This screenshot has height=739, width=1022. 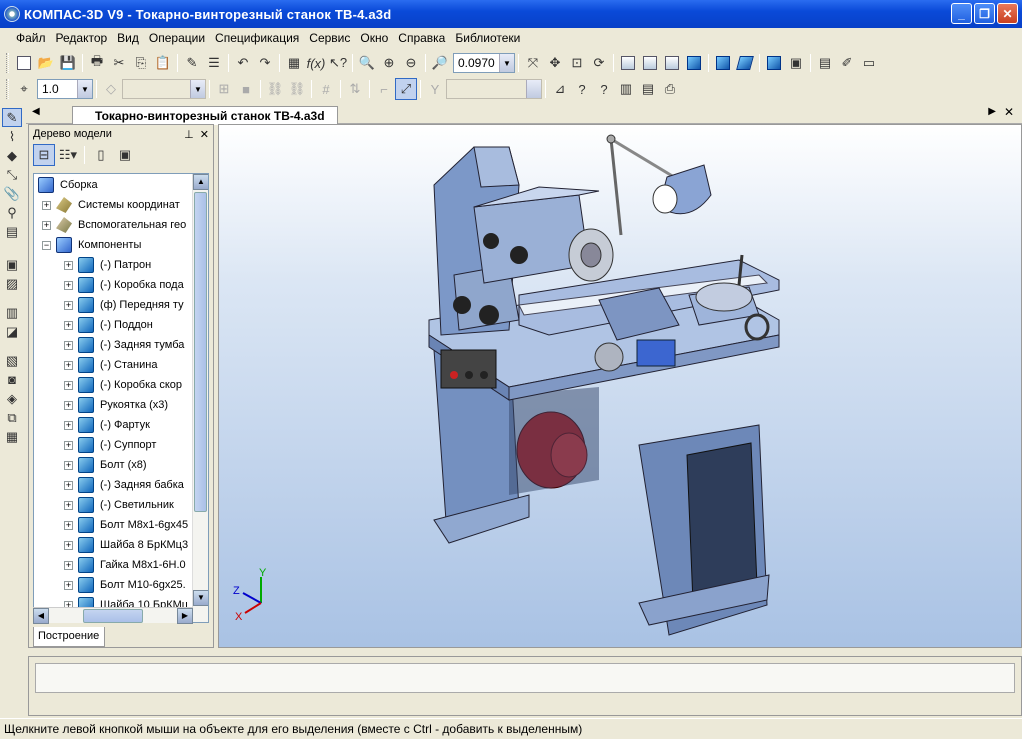 I want to click on tree-group: + Системы координат, so click(x=111, y=205).